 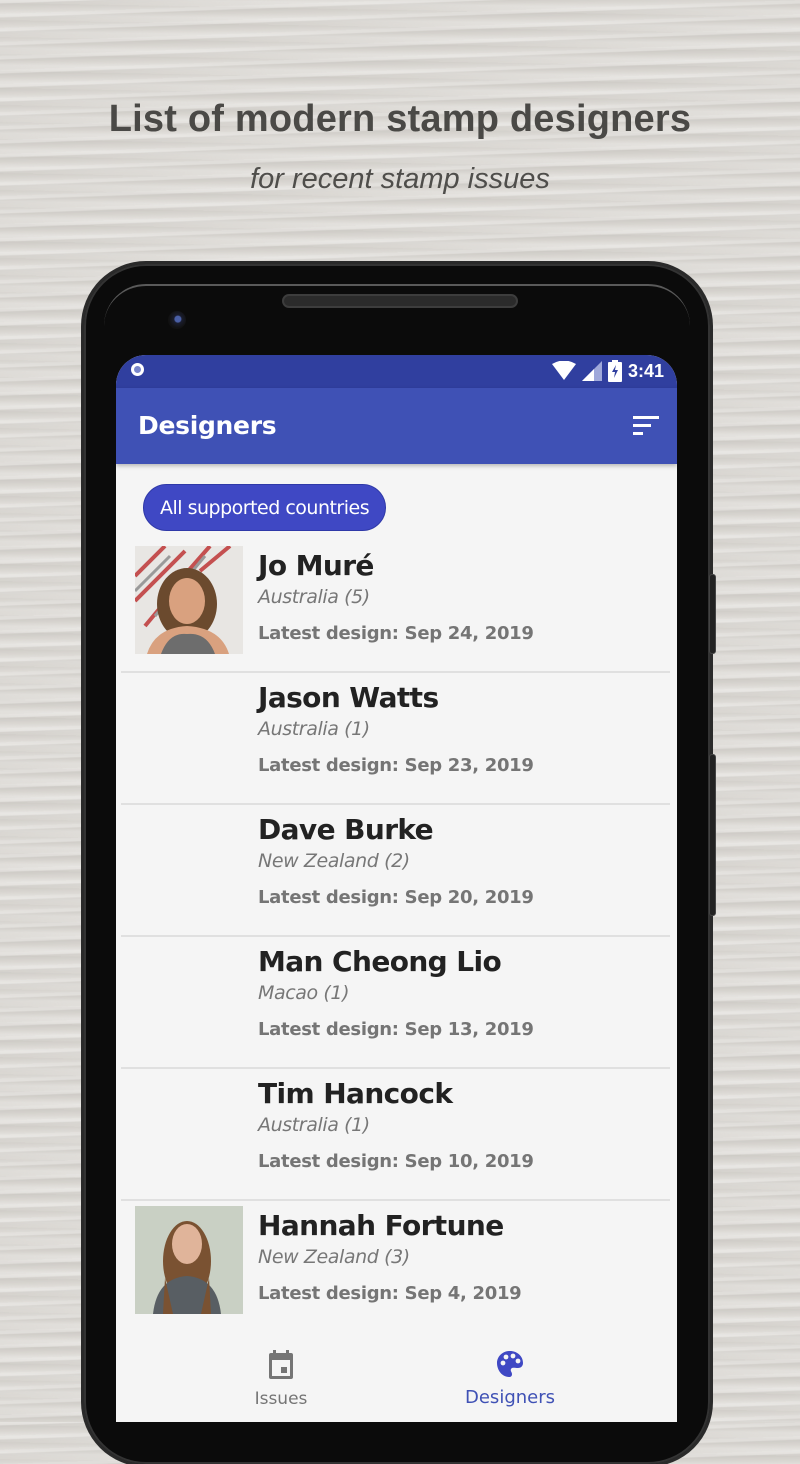 I want to click on battery-charging-icon, so click(x=614, y=371).